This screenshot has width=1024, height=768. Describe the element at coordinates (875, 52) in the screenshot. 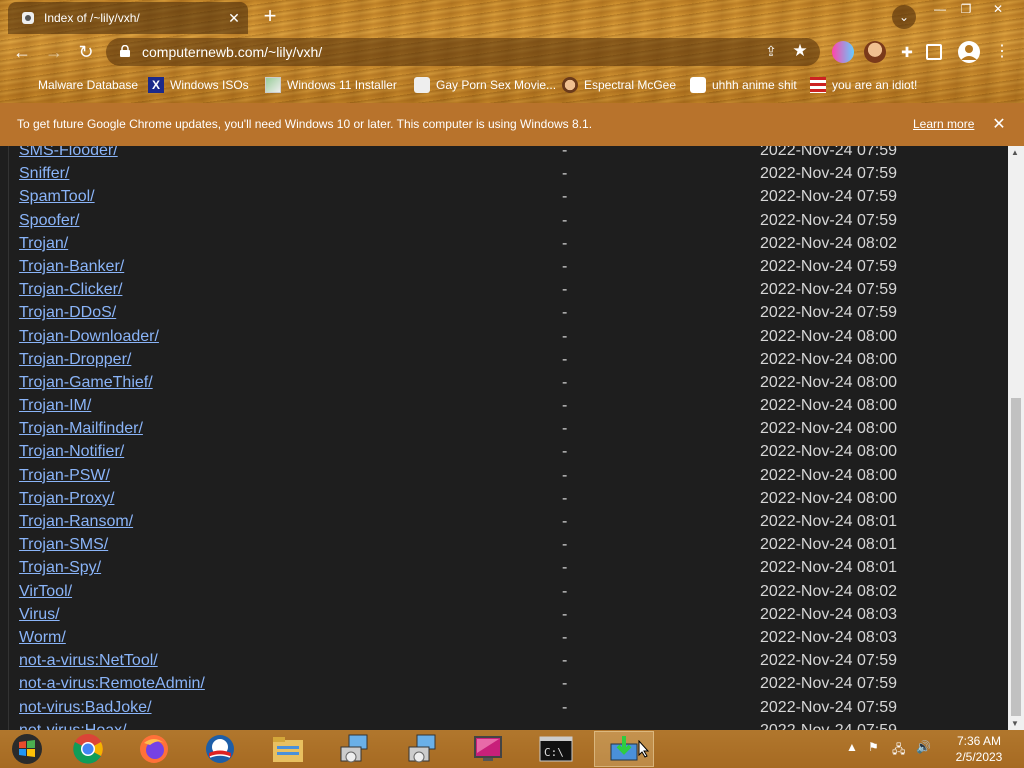

I see `profile-extension-icon` at that location.